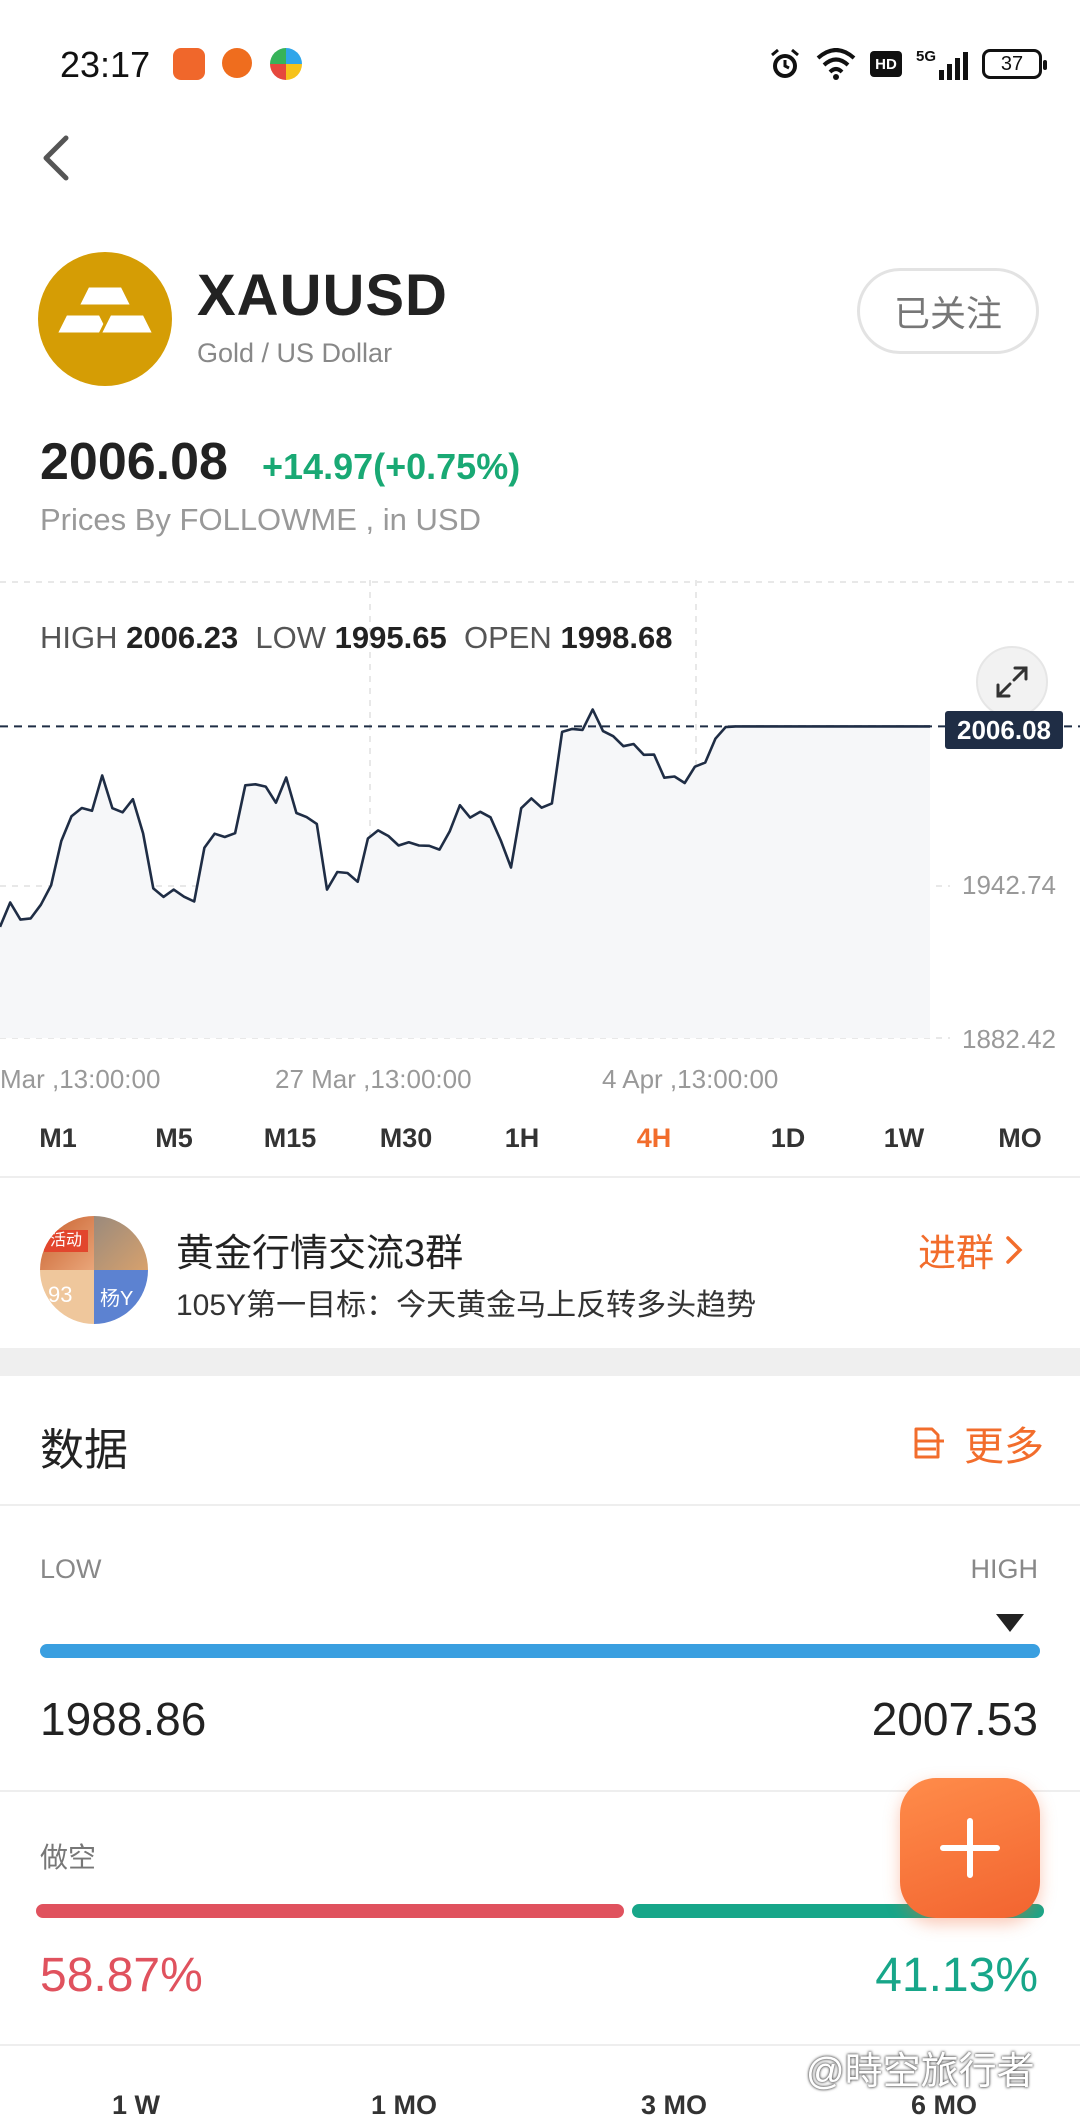 This screenshot has width=1080, height=2120. Describe the element at coordinates (189, 64) in the screenshot. I see `taobao-app-icon` at that location.